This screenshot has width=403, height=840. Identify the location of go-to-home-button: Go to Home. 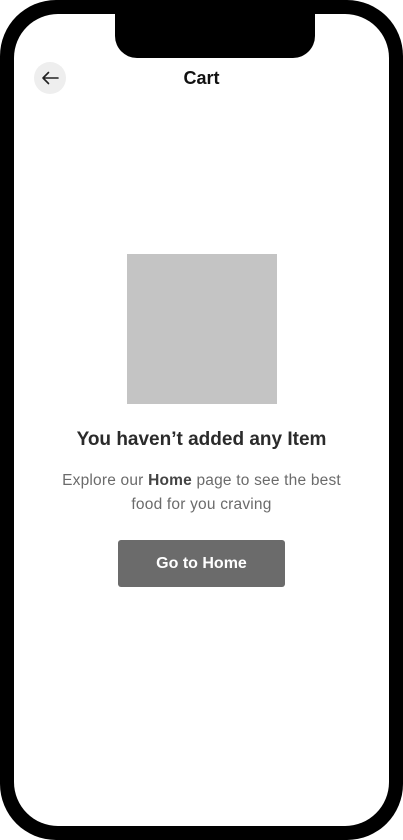
(201, 563).